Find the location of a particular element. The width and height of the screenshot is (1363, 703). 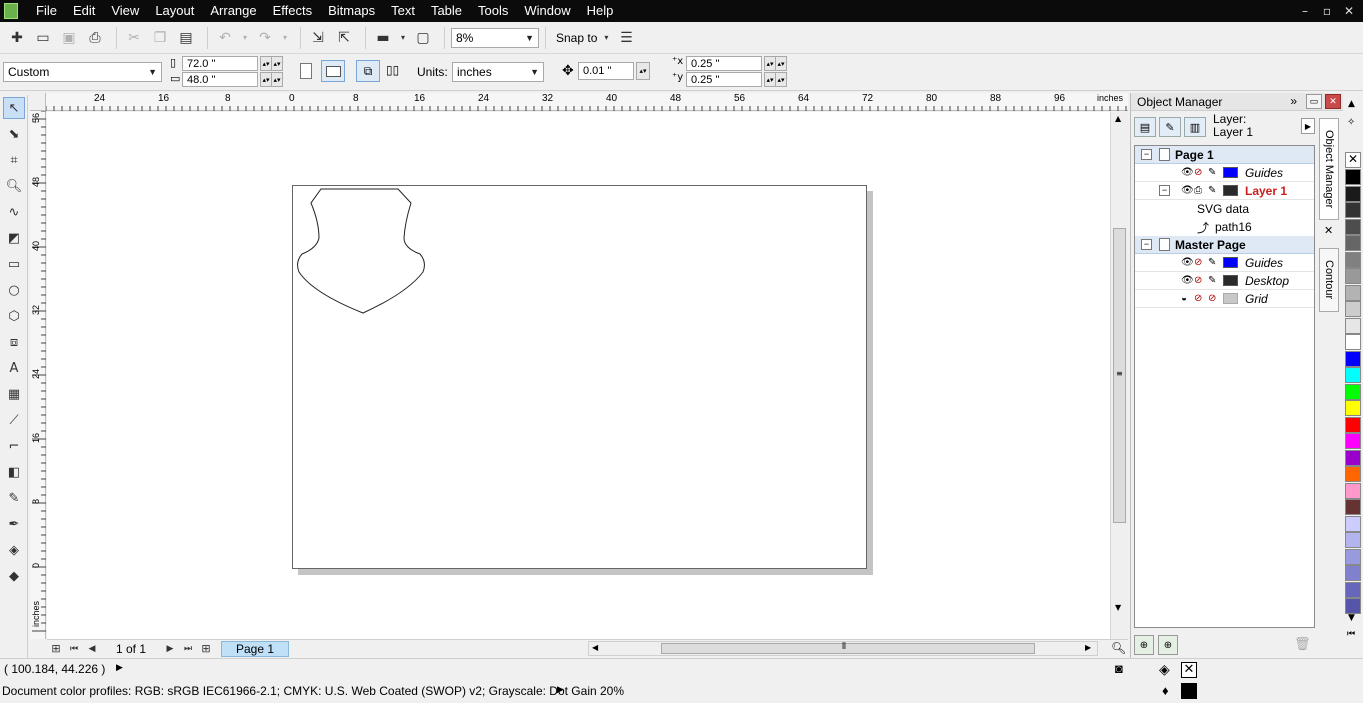

tab-object-manager: Object Manager is located at coordinates (1329, 169).